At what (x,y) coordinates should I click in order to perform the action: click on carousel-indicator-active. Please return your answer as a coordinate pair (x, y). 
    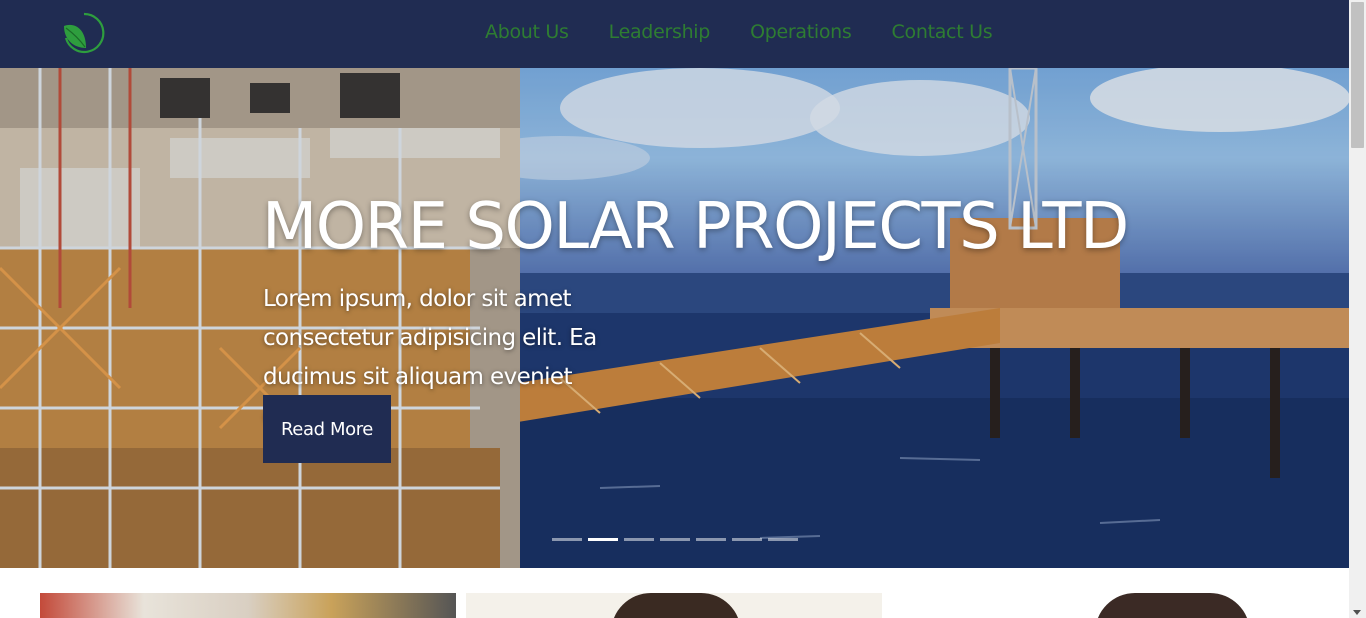
    Looking at the image, I should click on (603, 539).